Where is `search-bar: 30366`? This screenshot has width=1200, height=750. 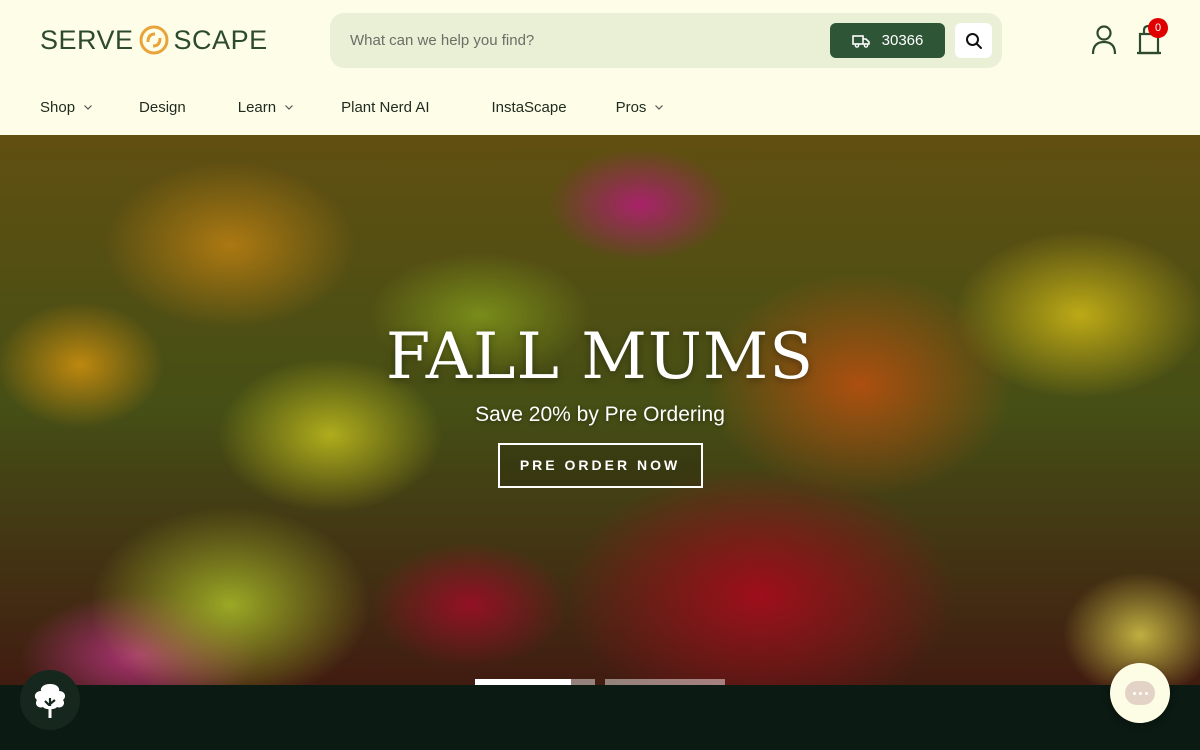 search-bar: 30366 is located at coordinates (666, 40).